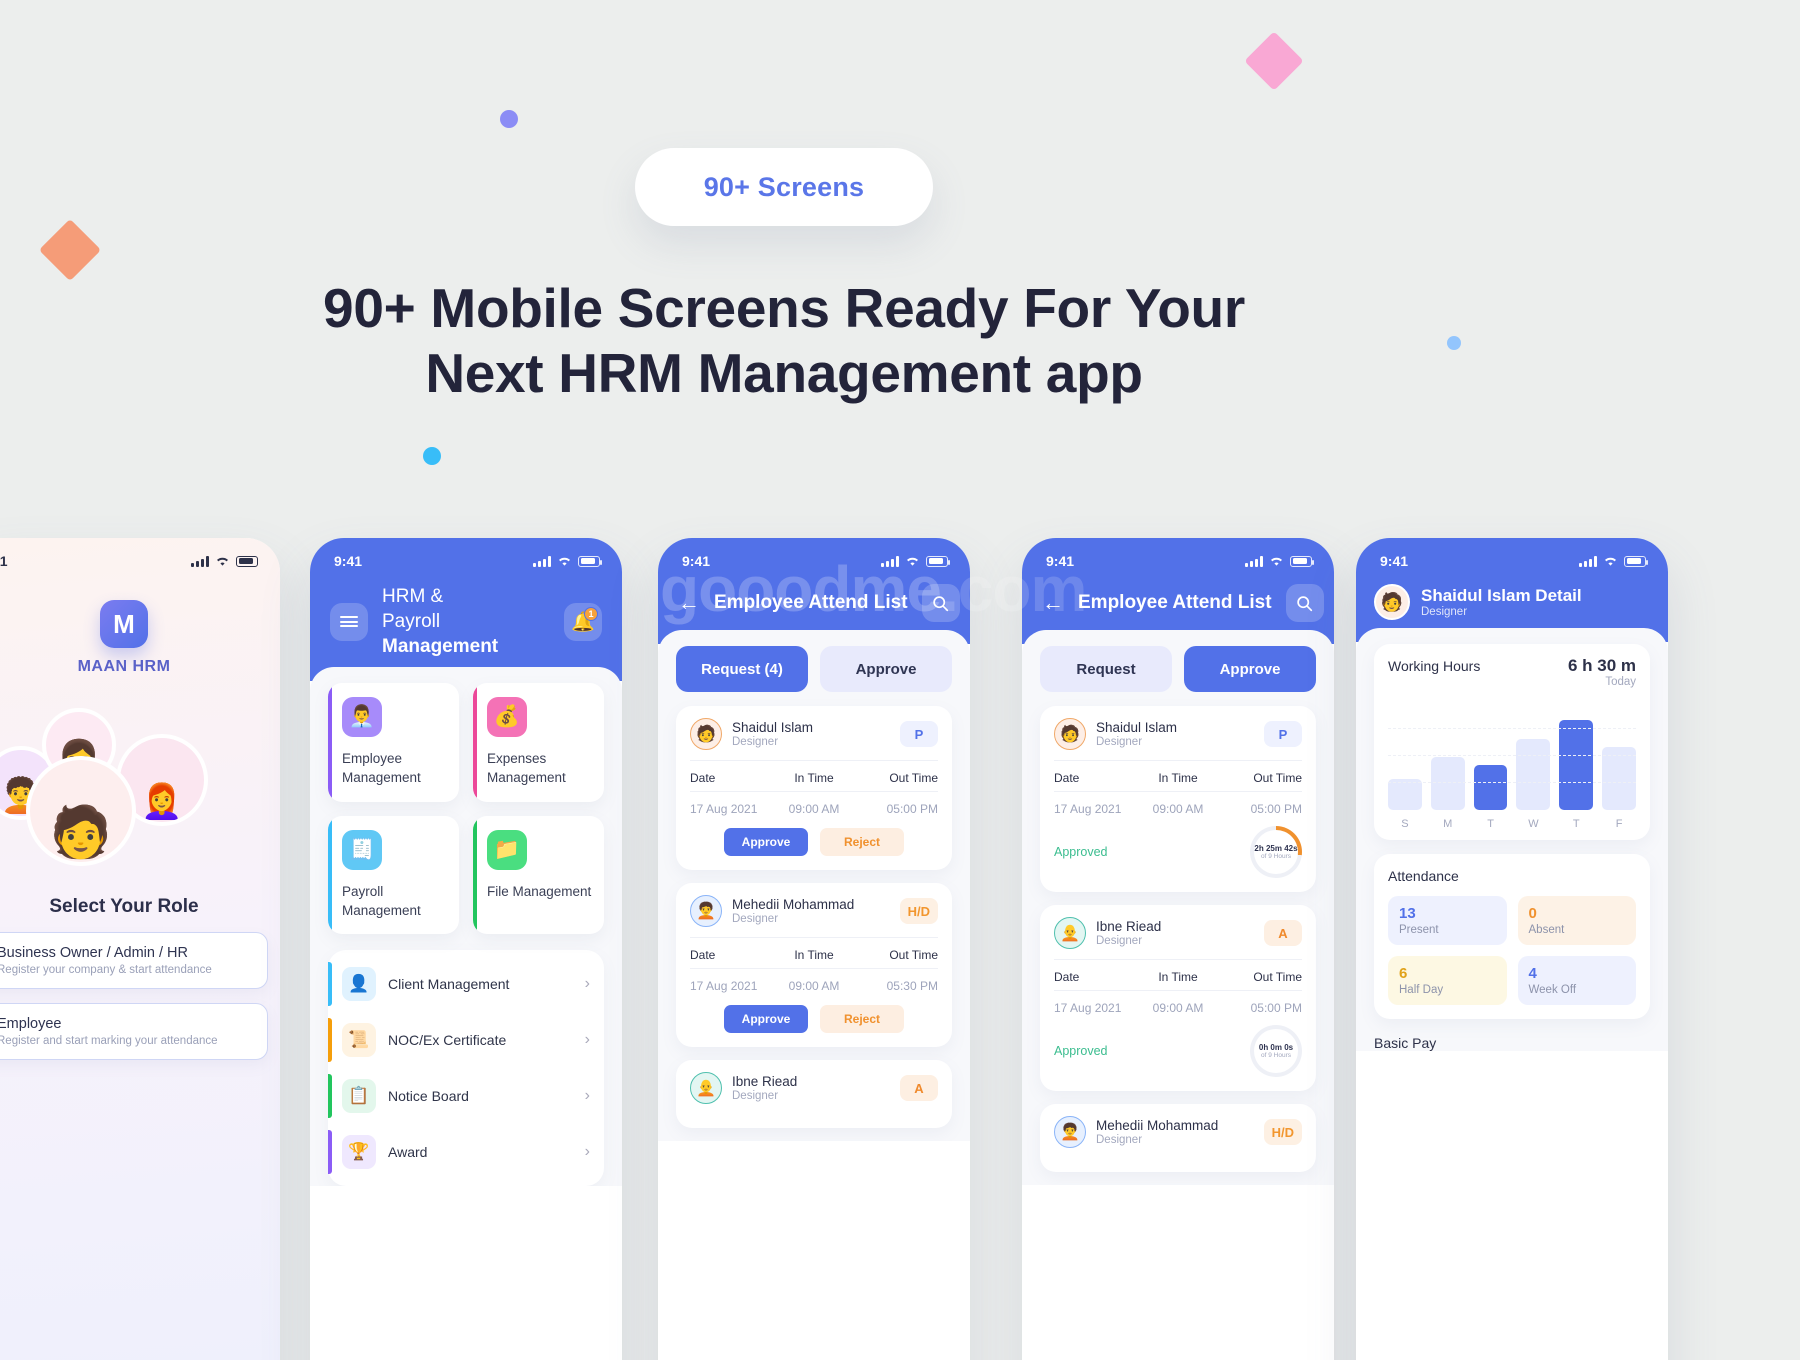 This screenshot has height=1360, width=1800. I want to click on working-hours-card: Working Hours 6 h 30 m Today S M T W T F, so click(1512, 742).